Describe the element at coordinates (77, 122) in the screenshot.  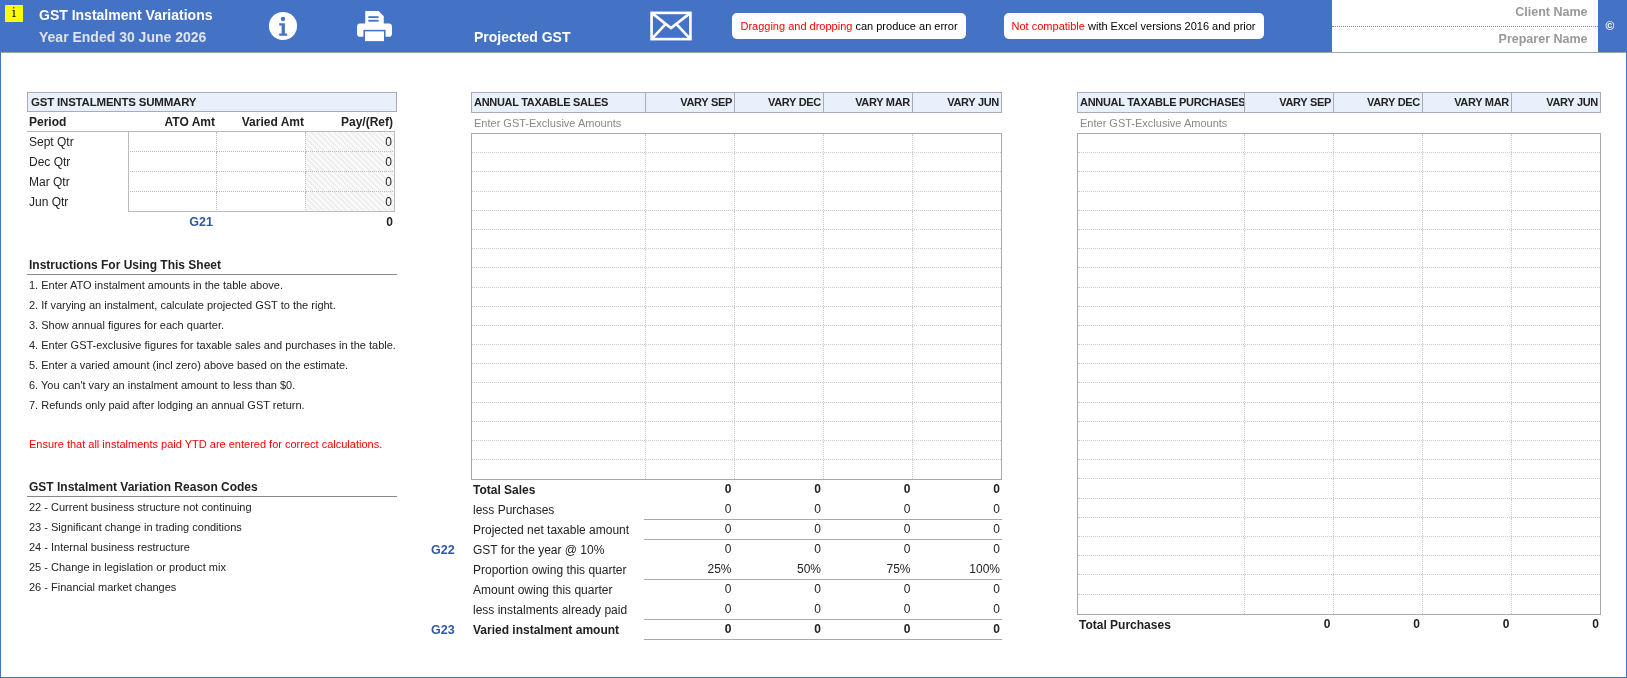
I see `column-header: Period` at that location.